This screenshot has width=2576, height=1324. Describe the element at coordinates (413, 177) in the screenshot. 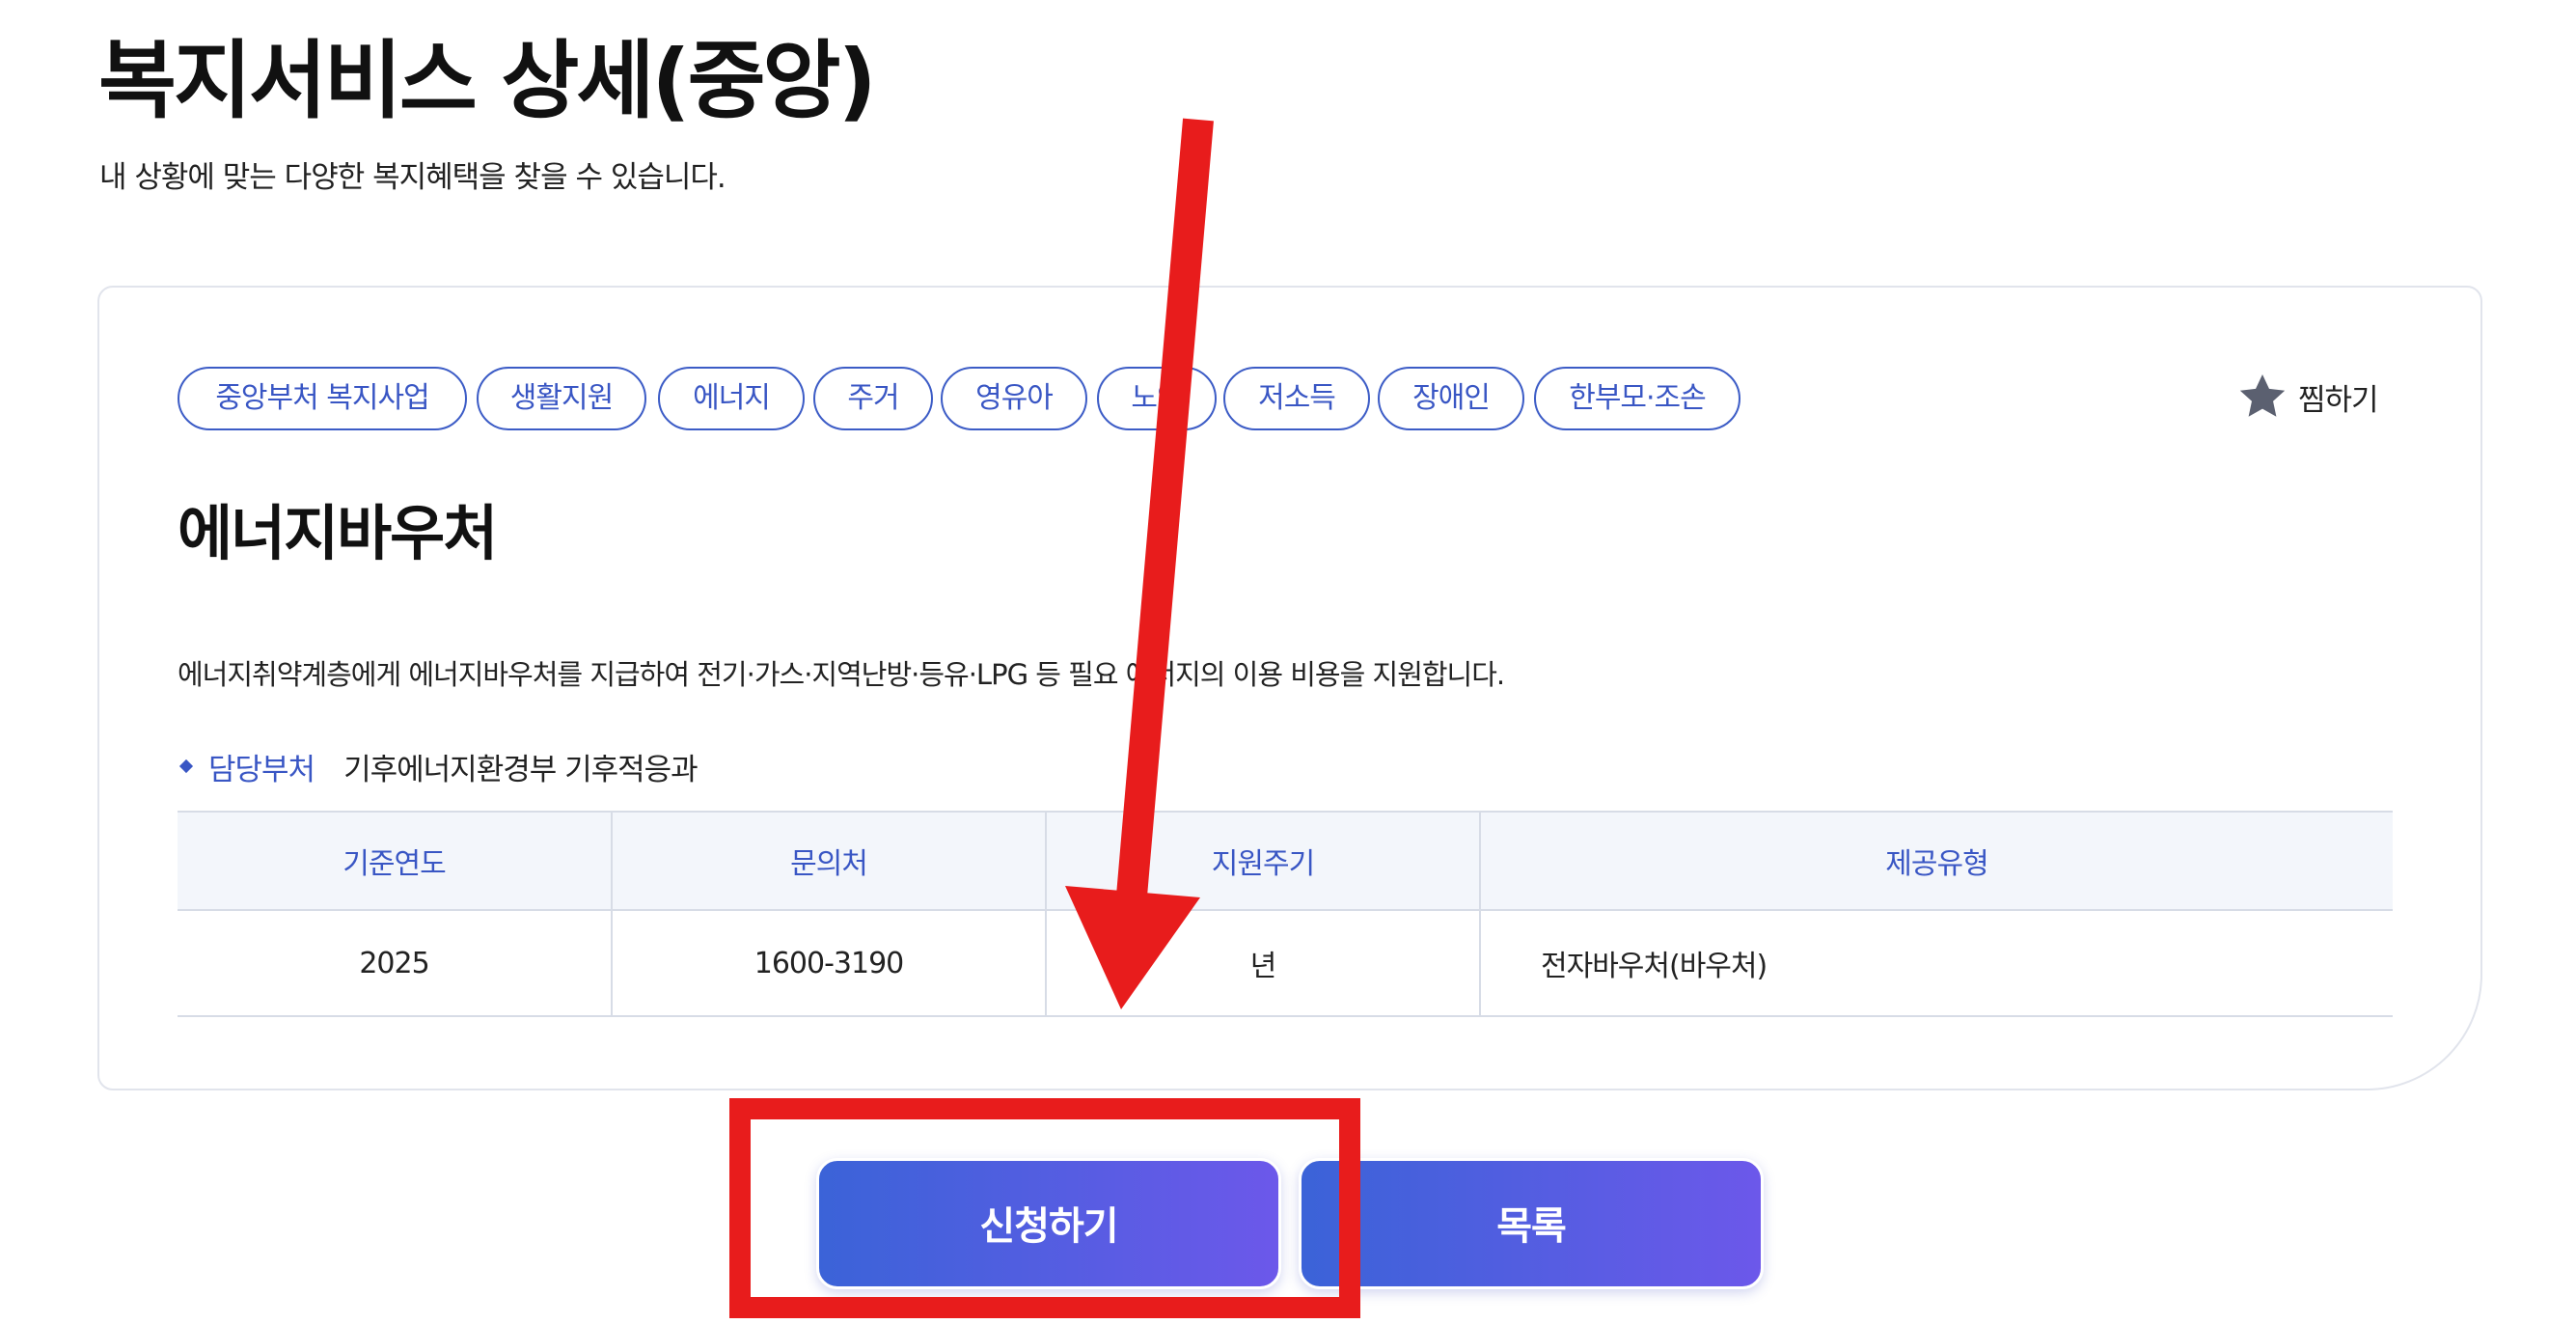

I see `page-subtitle: 내 상황에 맞는 다양한 복지혜택을 찾을 수 있습니다.` at that location.